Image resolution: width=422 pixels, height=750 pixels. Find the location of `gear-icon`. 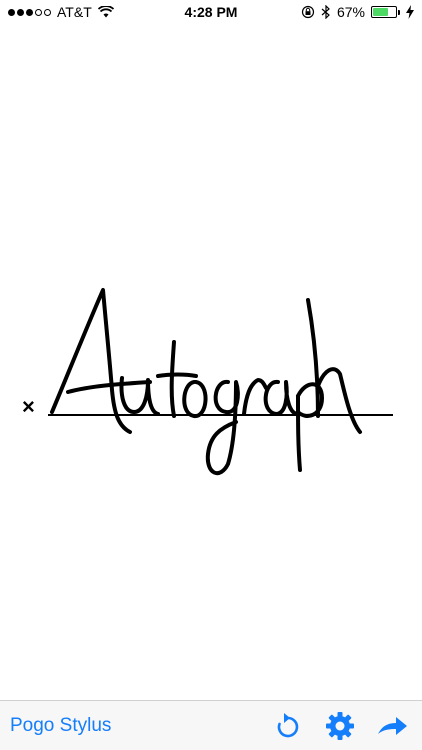

gear-icon is located at coordinates (340, 725).